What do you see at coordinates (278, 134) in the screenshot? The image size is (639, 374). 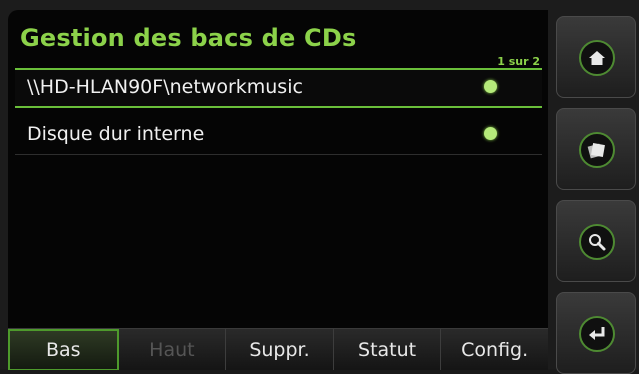 I see `list-item: Disque dur interne` at bounding box center [278, 134].